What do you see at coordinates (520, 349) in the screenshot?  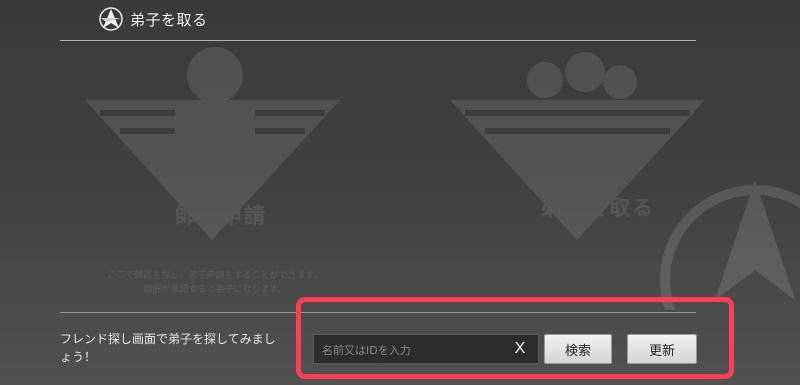 I see `clear-button: X` at bounding box center [520, 349].